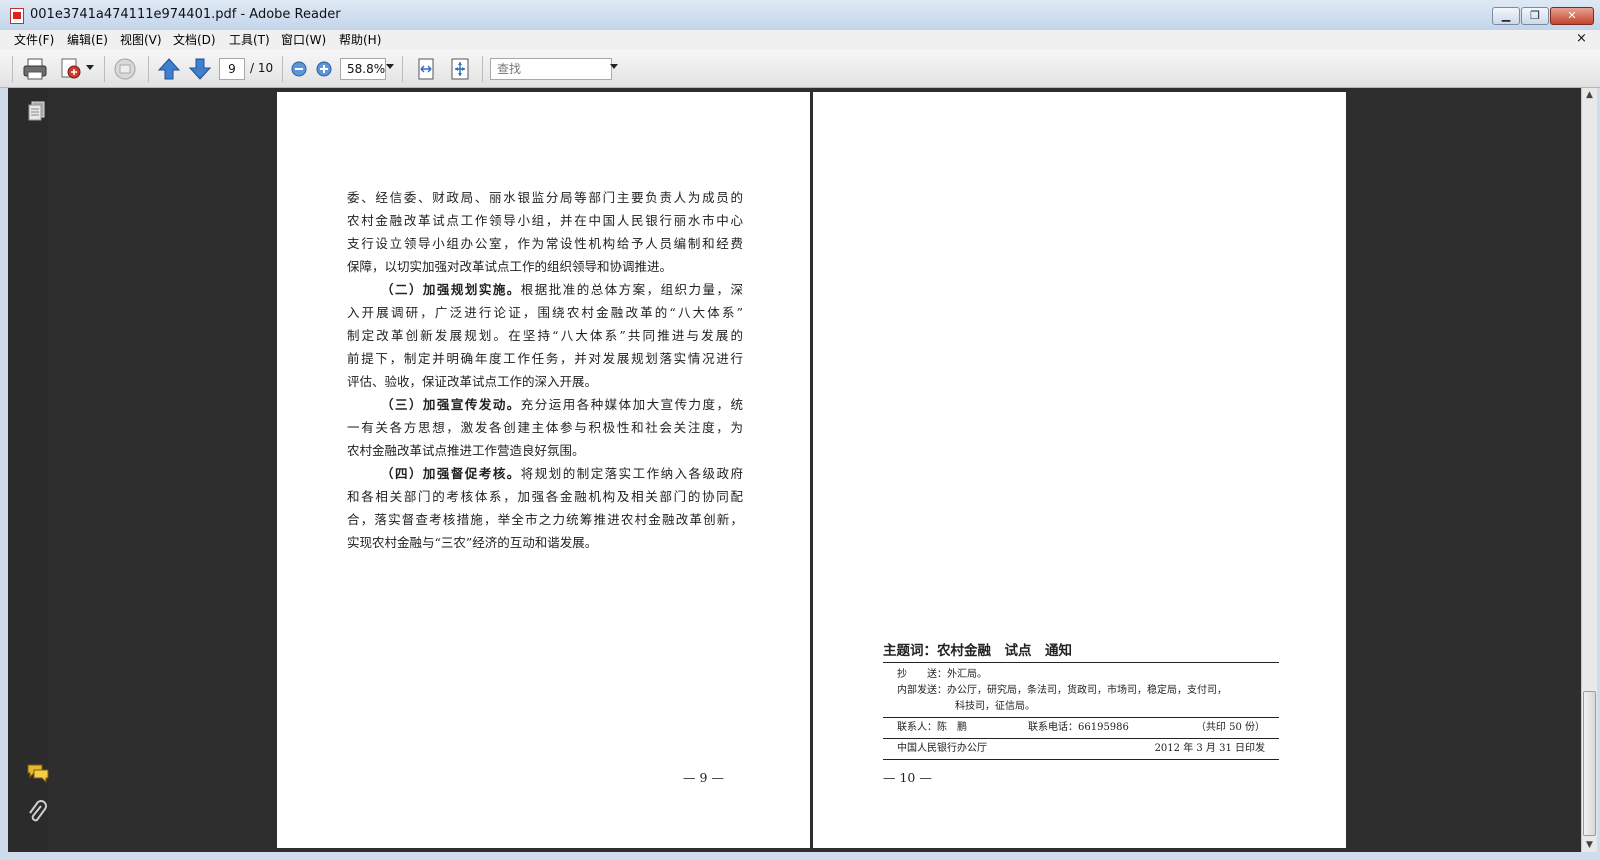 Image resolution: width=1600 pixels, height=860 pixels. I want to click on line-text: 保障，以切实加强对改革试点工作的组织领导和协调推进。, so click(510, 266).